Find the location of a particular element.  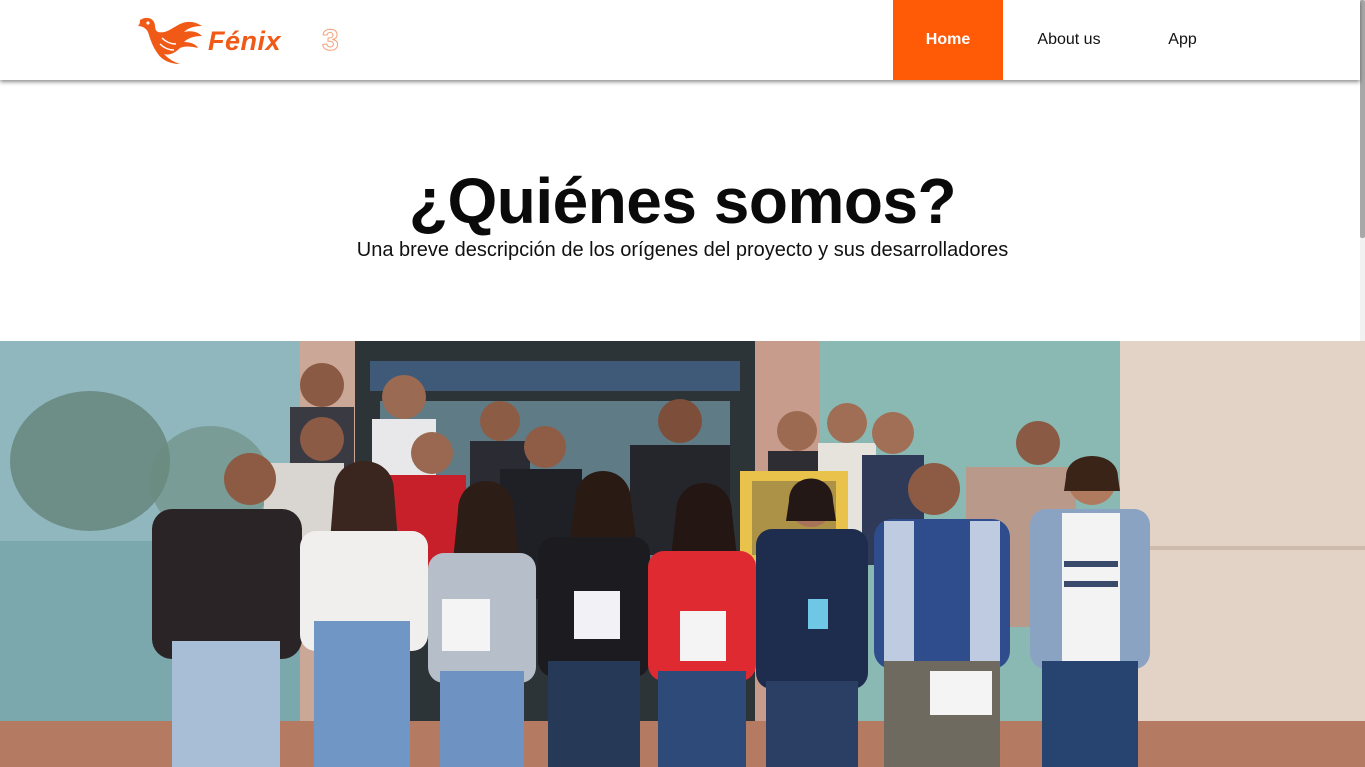

phoenix-icon is located at coordinates (170, 40).